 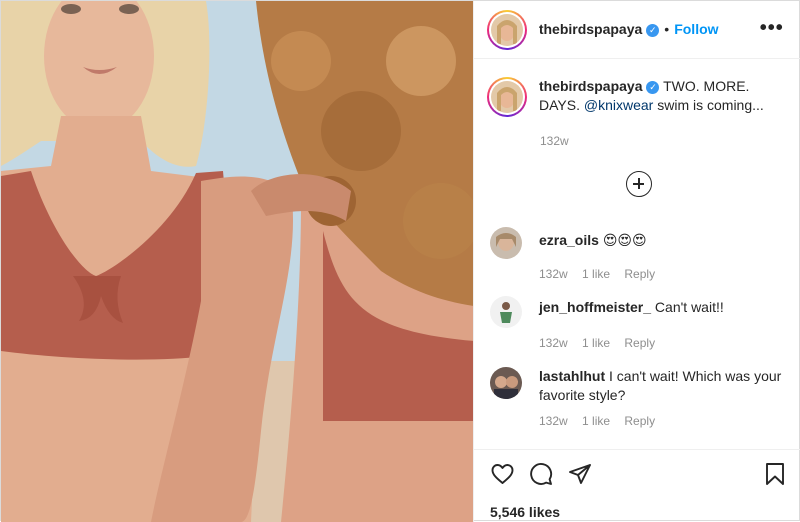 I want to click on header-username: thebirdspapaya, so click(x=590, y=29).